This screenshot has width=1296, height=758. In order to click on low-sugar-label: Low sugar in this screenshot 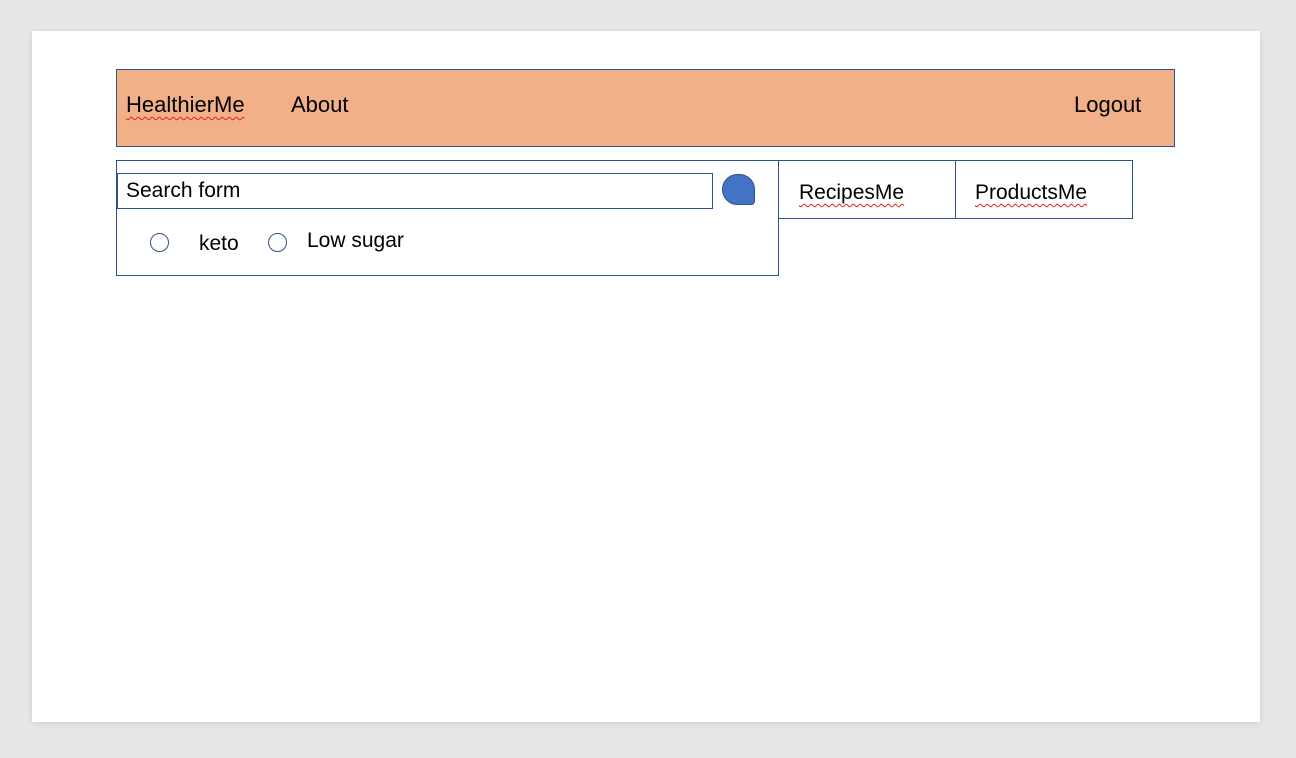, I will do `click(355, 240)`.